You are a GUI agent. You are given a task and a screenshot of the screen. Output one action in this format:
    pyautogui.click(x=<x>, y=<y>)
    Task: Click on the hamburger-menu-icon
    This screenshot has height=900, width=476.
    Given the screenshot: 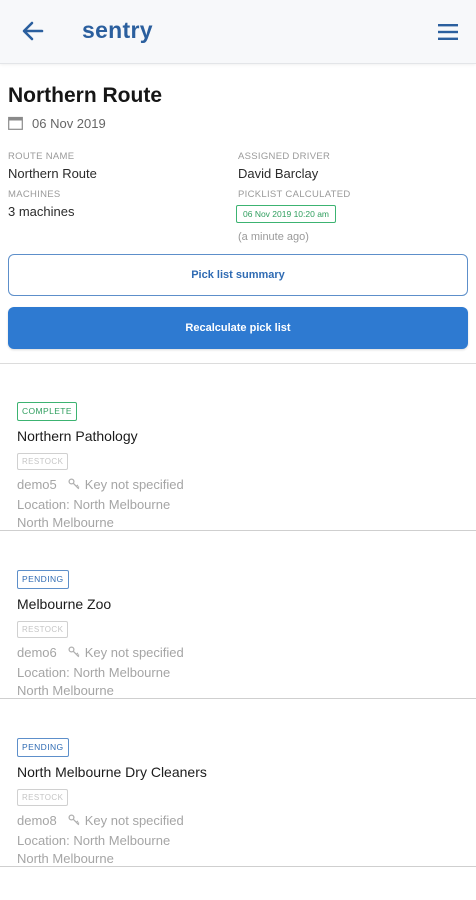 What is the action you would take?
    pyautogui.click(x=448, y=32)
    